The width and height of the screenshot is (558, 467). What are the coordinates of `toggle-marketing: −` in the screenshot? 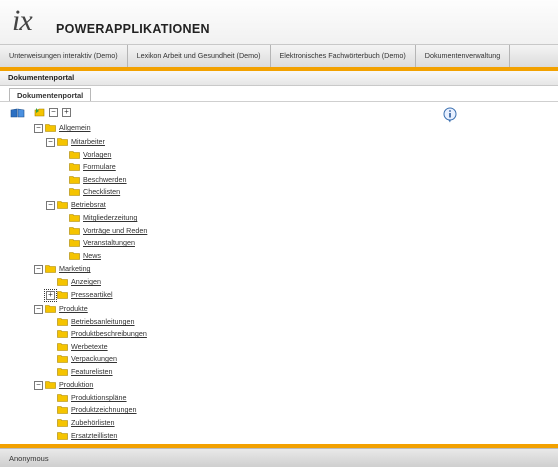 It's located at (38, 269).